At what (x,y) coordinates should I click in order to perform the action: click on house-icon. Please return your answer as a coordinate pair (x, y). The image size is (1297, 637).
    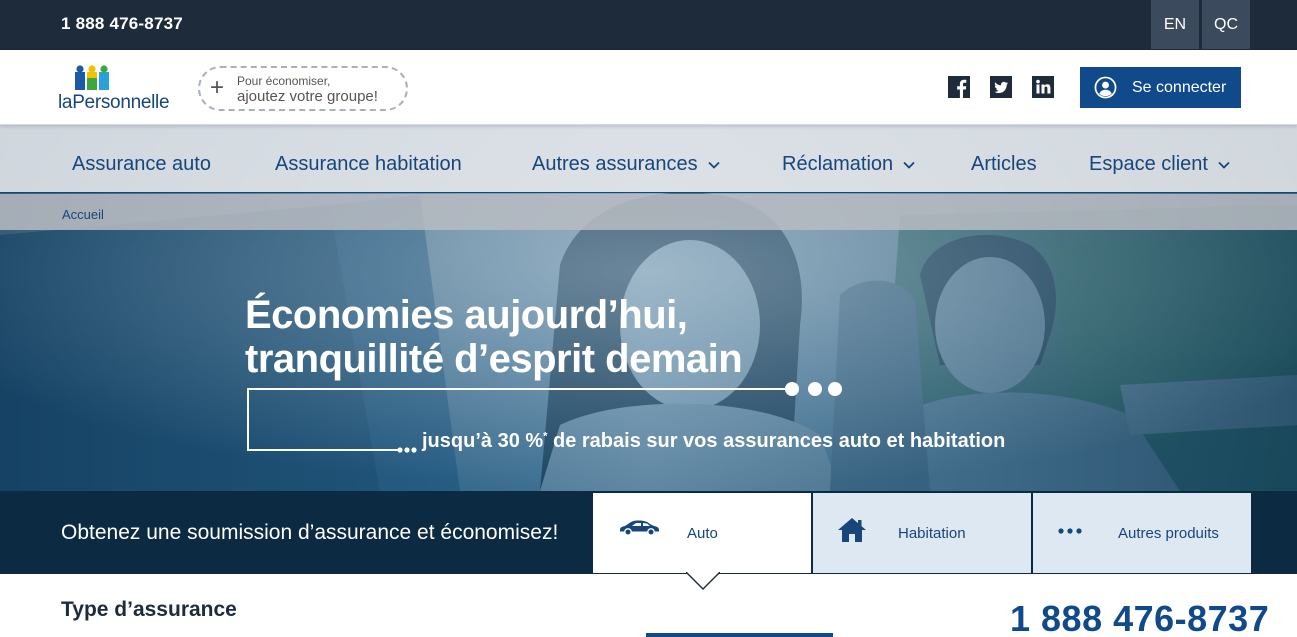
    Looking at the image, I should click on (852, 530).